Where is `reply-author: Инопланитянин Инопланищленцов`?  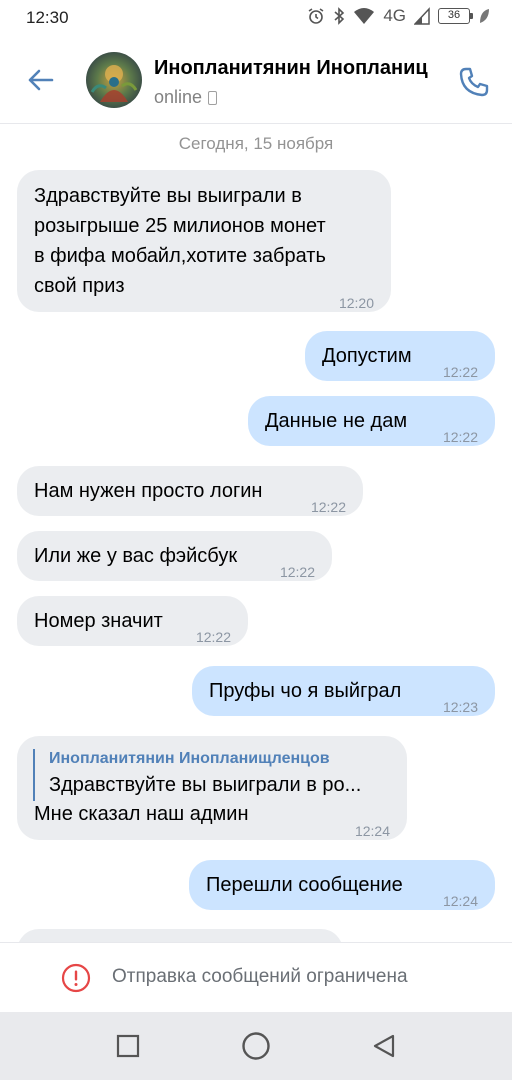
reply-author: Инопланитянин Инопланищленцов is located at coordinates (189, 758).